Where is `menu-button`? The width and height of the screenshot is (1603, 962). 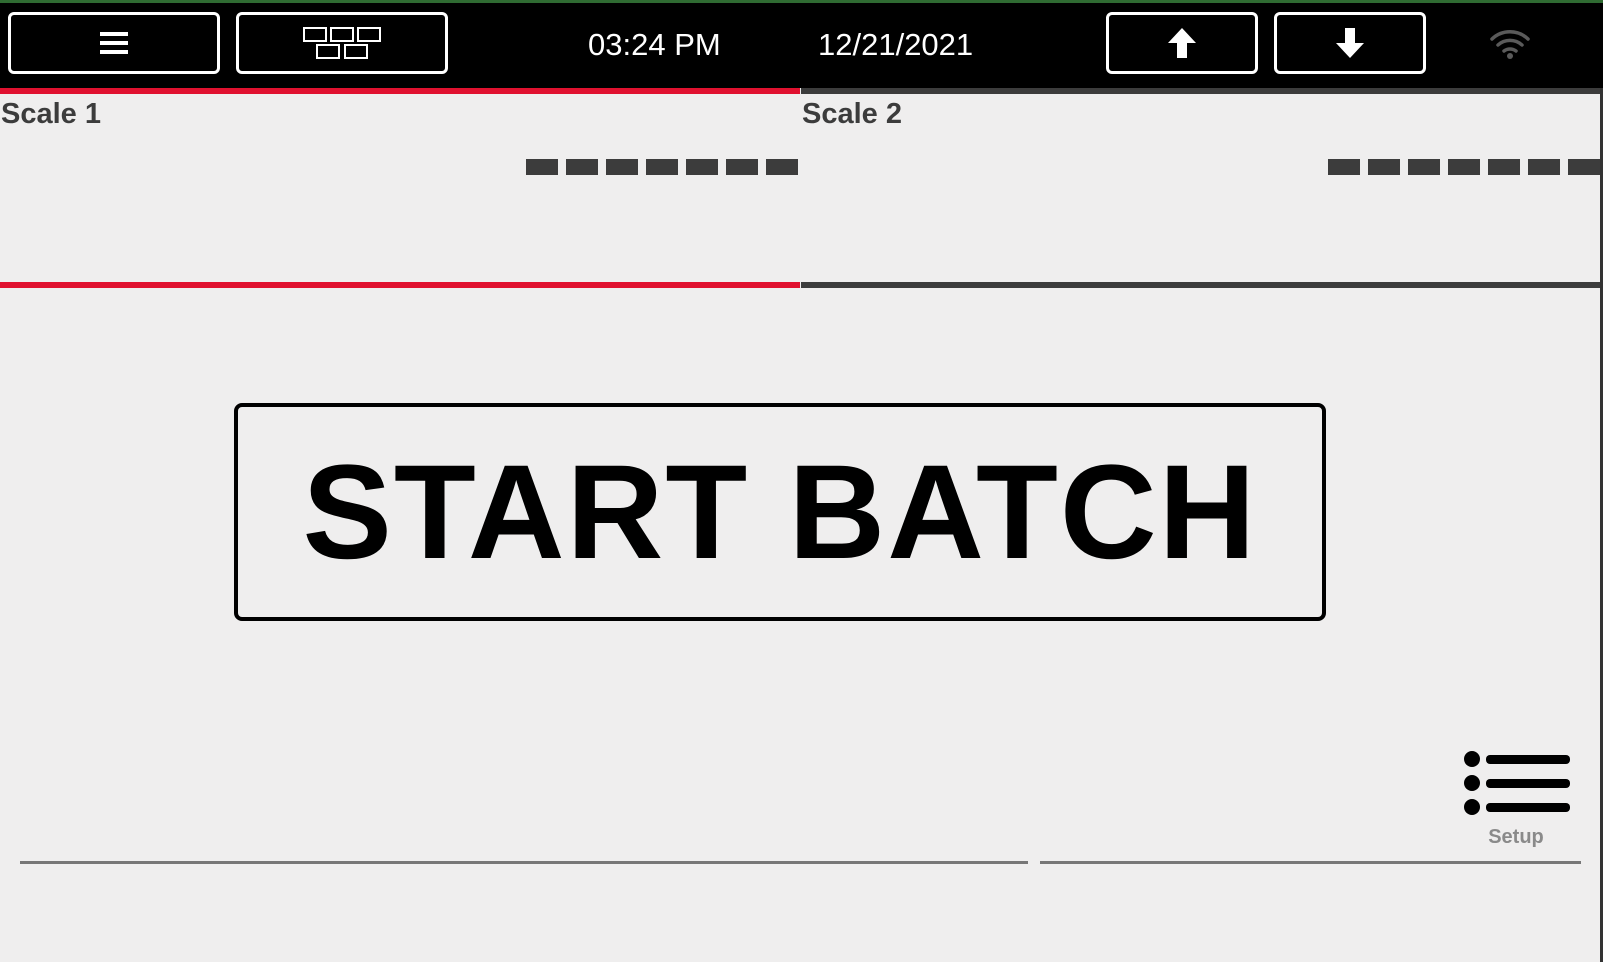
menu-button is located at coordinates (114, 43).